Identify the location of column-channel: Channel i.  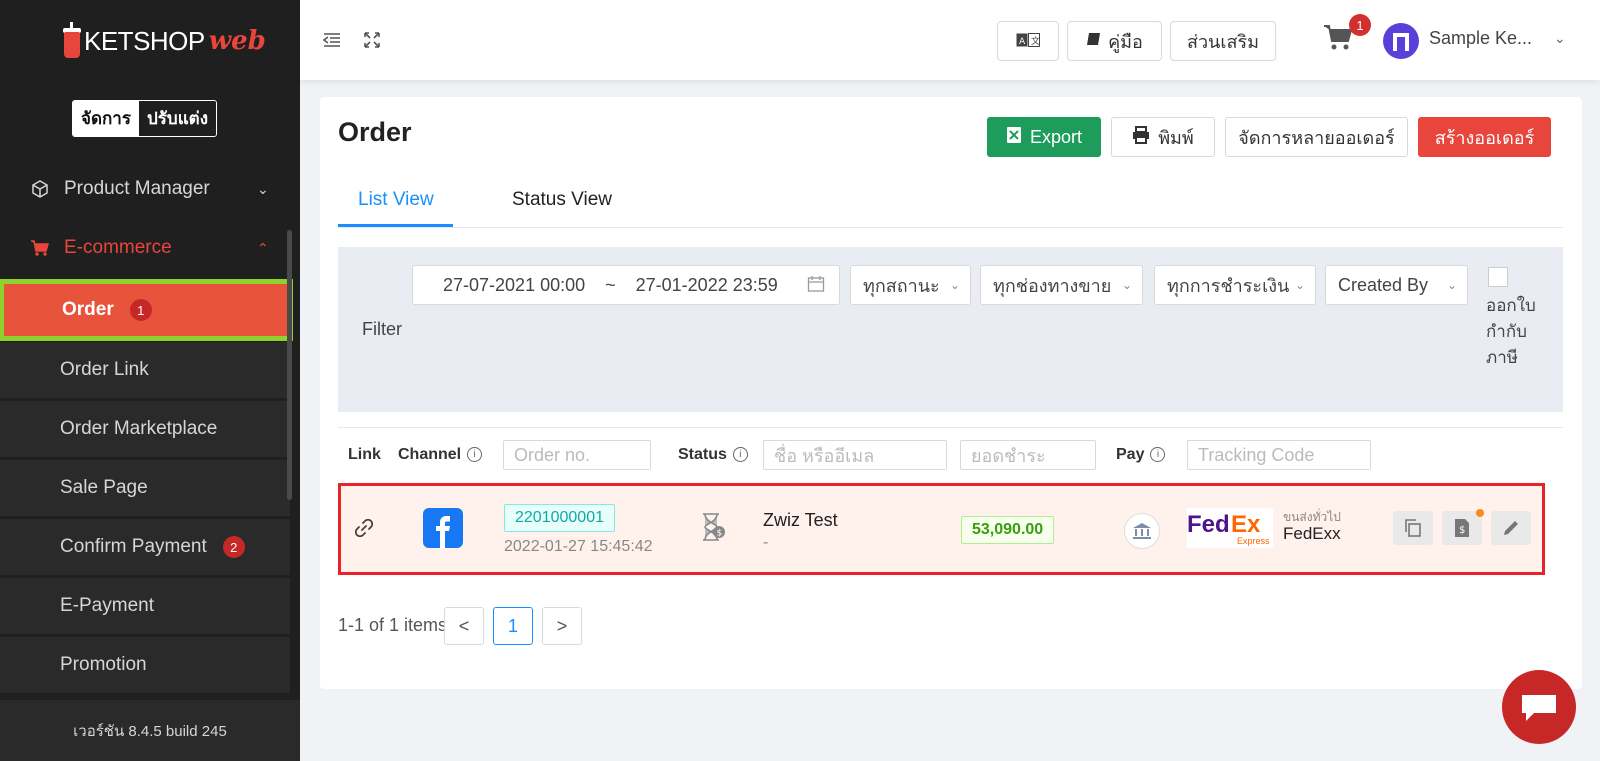
(440, 455).